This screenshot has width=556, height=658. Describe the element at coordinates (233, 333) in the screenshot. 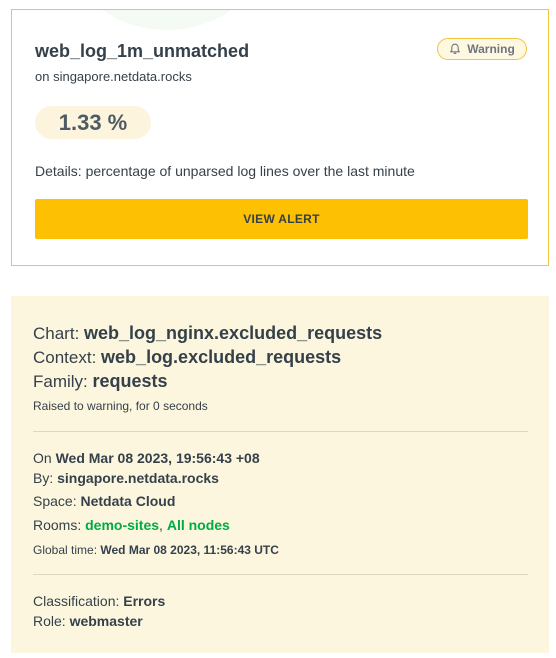

I see `chart-value: web_log_nginx.excluded_requests` at that location.